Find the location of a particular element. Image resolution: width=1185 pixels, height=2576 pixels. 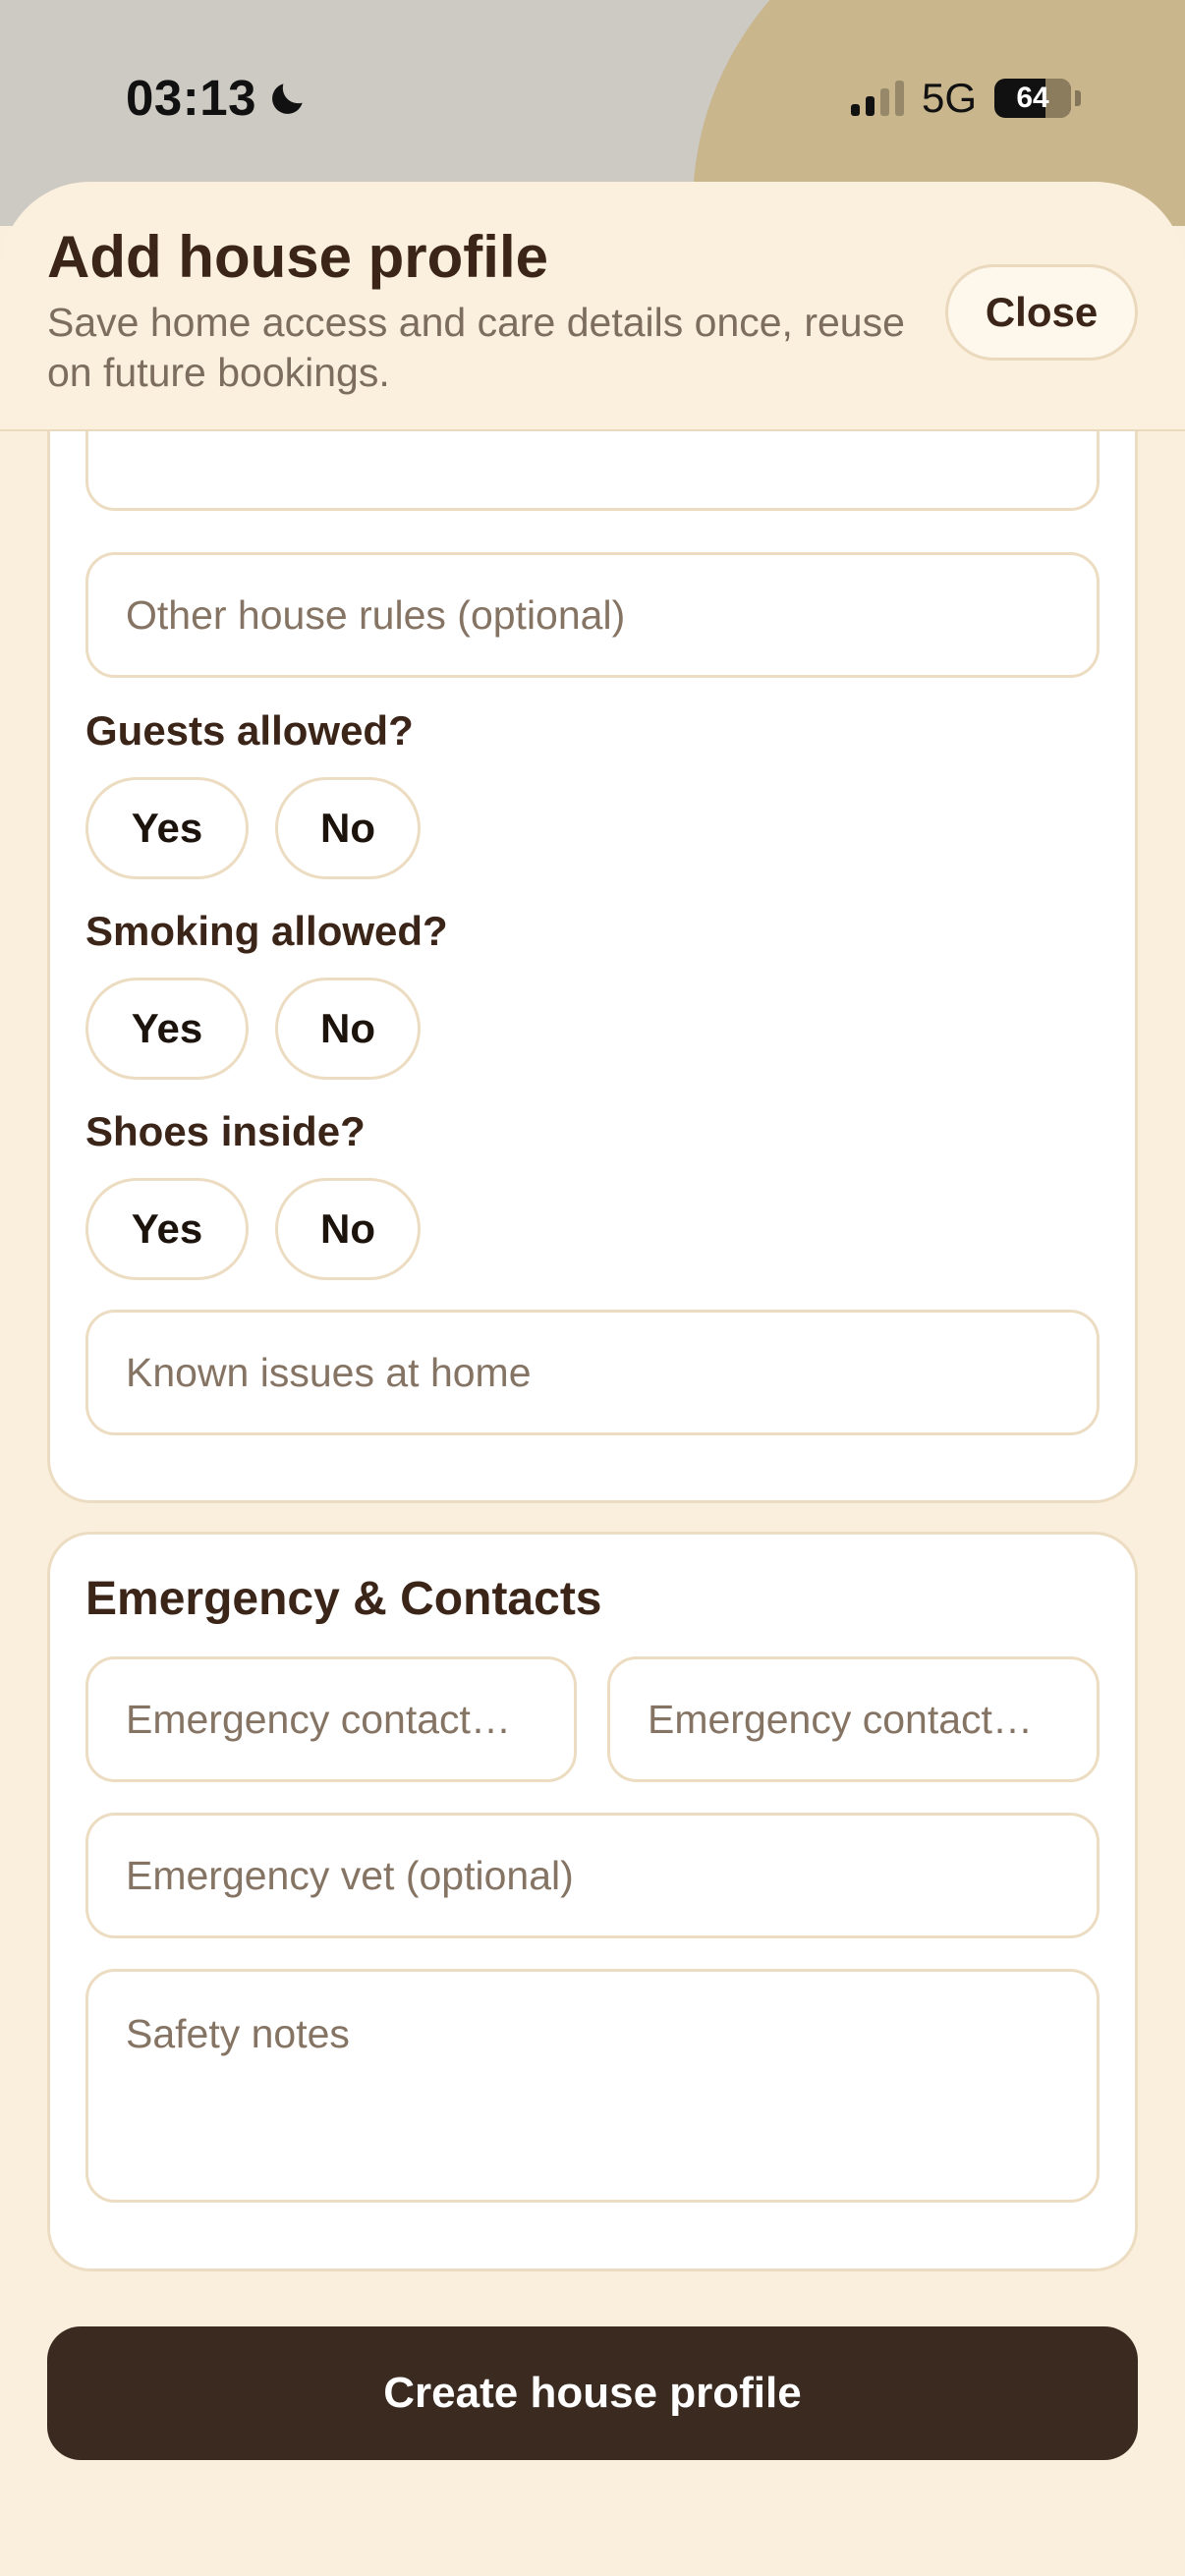

safety-notes-textarea: Safety notes is located at coordinates (592, 2086).